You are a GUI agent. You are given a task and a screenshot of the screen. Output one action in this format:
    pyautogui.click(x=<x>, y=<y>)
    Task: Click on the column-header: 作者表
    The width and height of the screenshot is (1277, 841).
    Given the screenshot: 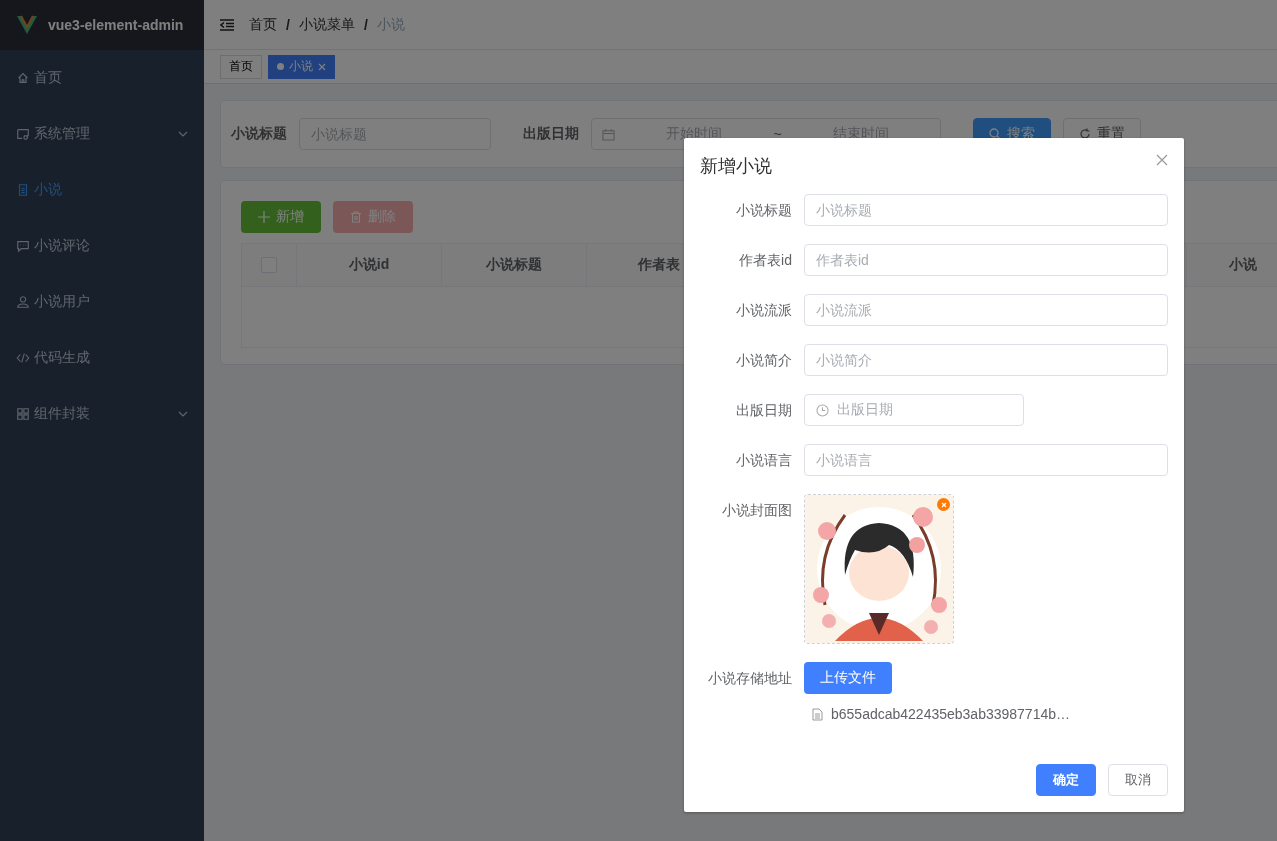 What is the action you would take?
    pyautogui.click(x=659, y=265)
    